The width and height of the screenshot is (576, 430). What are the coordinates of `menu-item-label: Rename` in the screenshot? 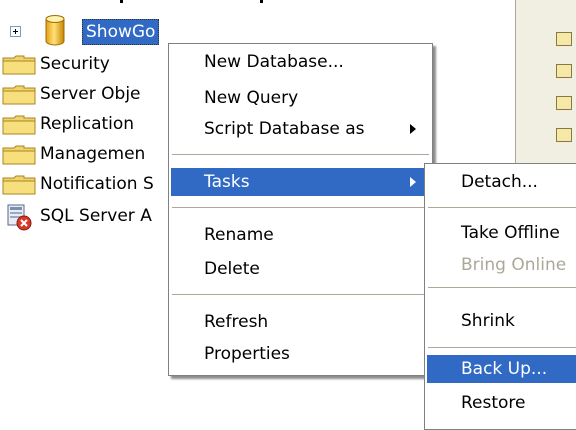 It's located at (239, 235).